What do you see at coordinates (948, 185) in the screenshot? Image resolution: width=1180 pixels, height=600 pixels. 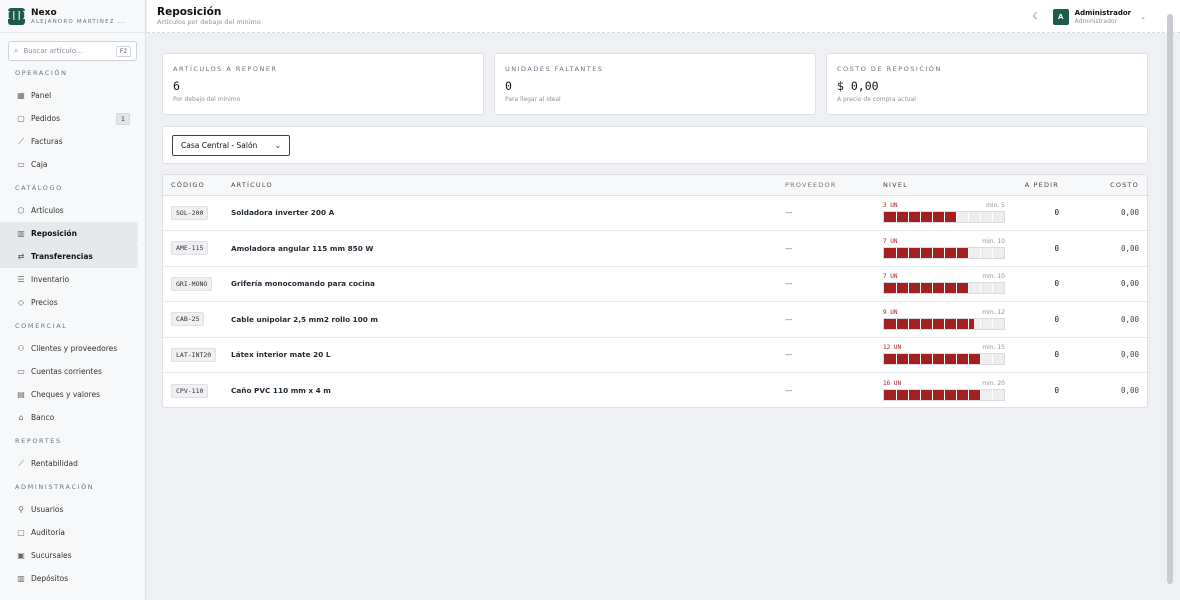 I see `column-header-level: NIVEL` at bounding box center [948, 185].